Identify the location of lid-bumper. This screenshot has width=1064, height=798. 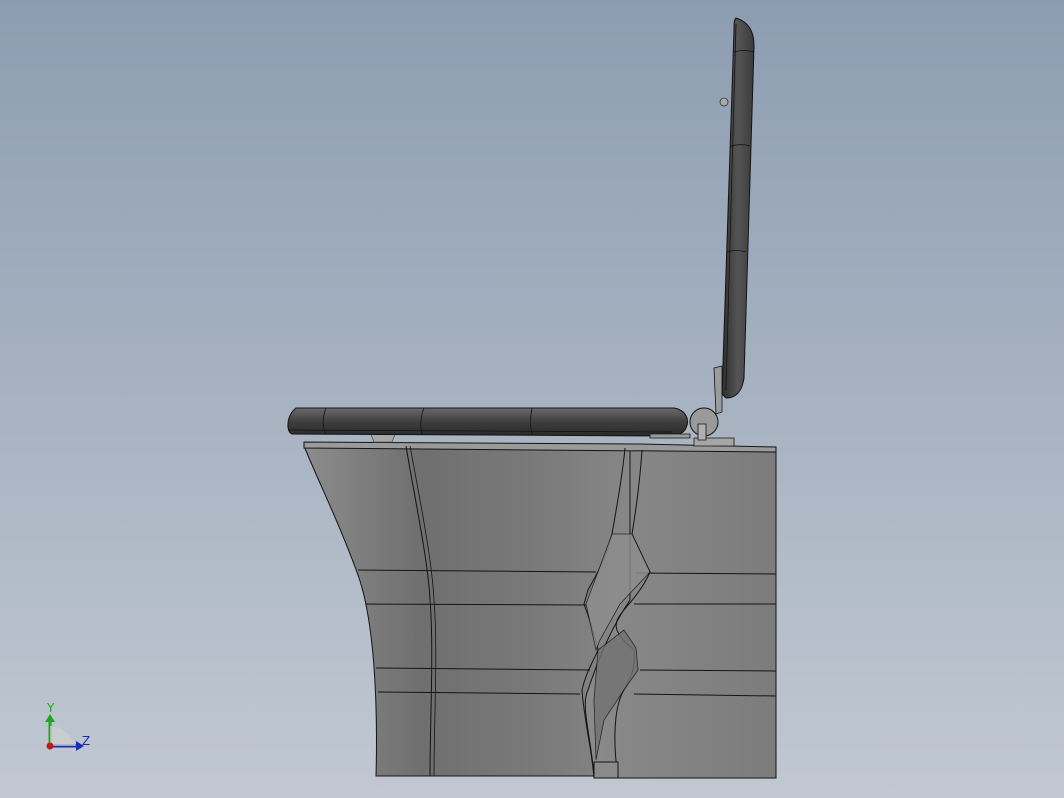
(724, 102).